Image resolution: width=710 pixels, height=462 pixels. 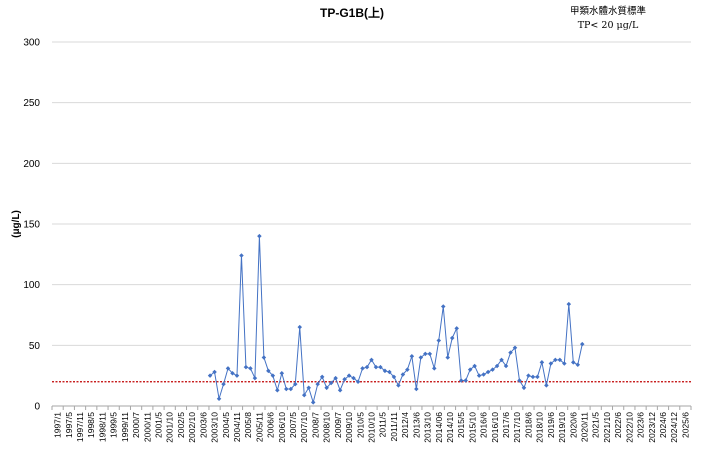 What do you see at coordinates (663, 425) in the screenshot?
I see `x-tick-label: 2024/6` at bounding box center [663, 425].